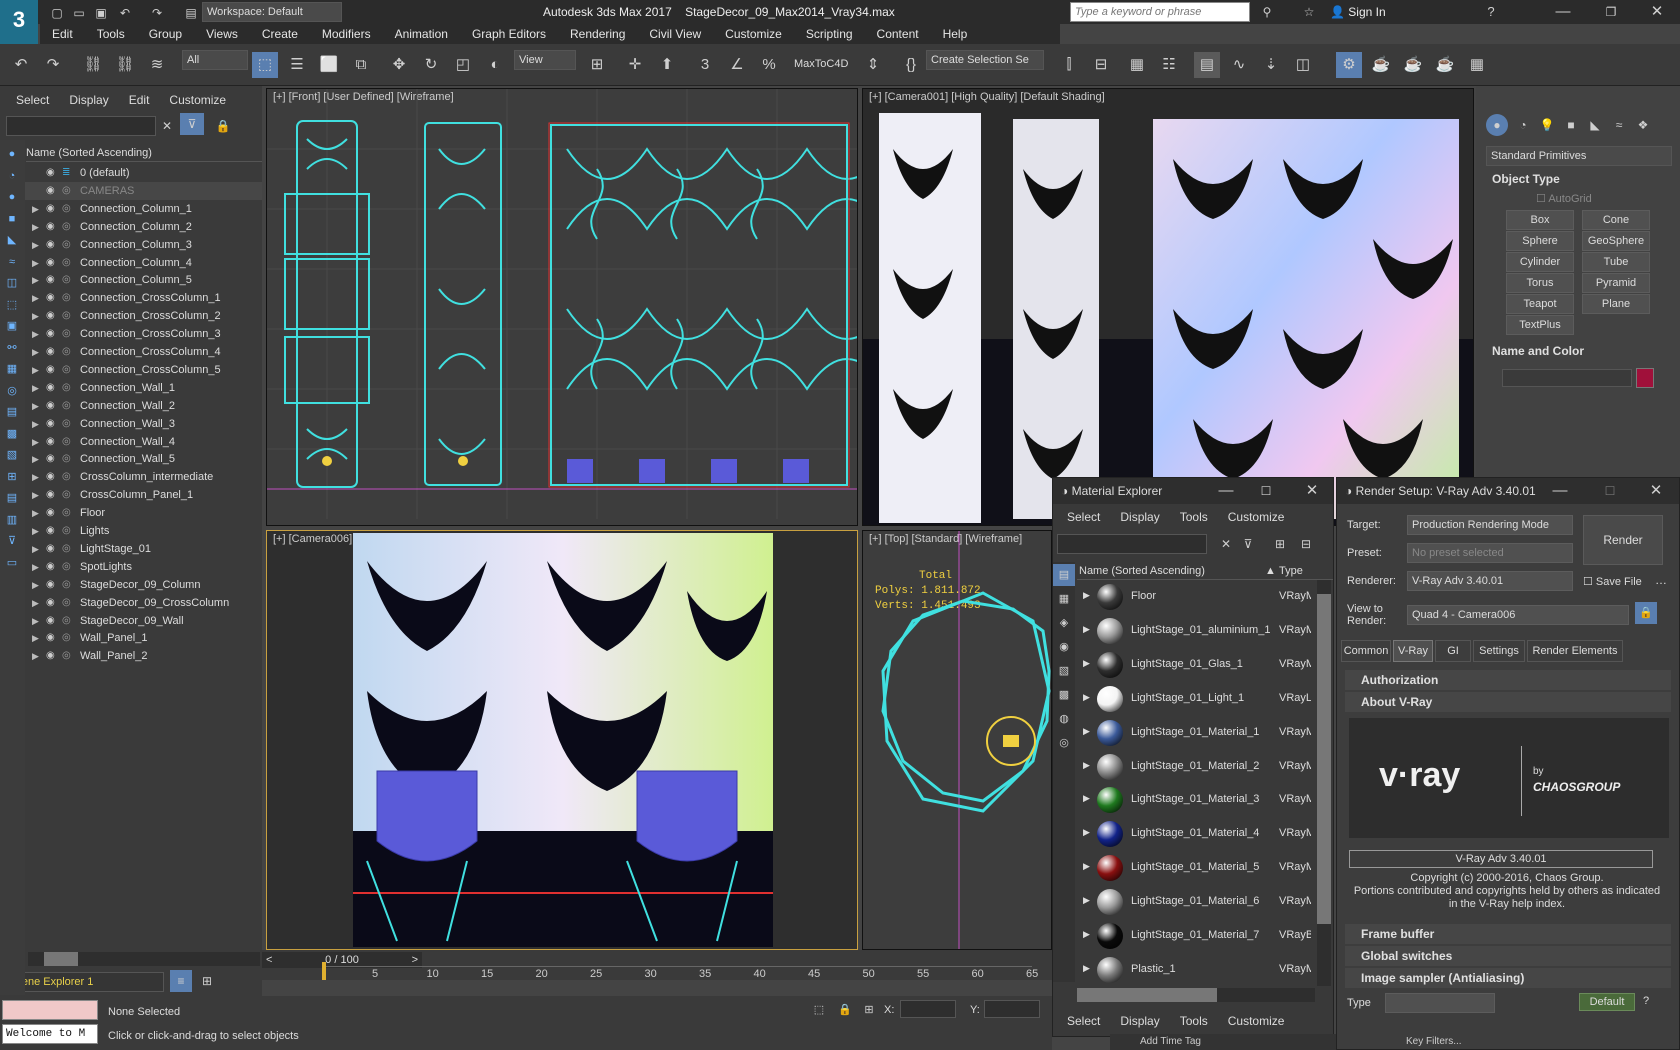 The height and width of the screenshot is (1050, 1680). Describe the element at coordinates (1646, 613) in the screenshot. I see `lock-view-icon: 🔒` at that location.